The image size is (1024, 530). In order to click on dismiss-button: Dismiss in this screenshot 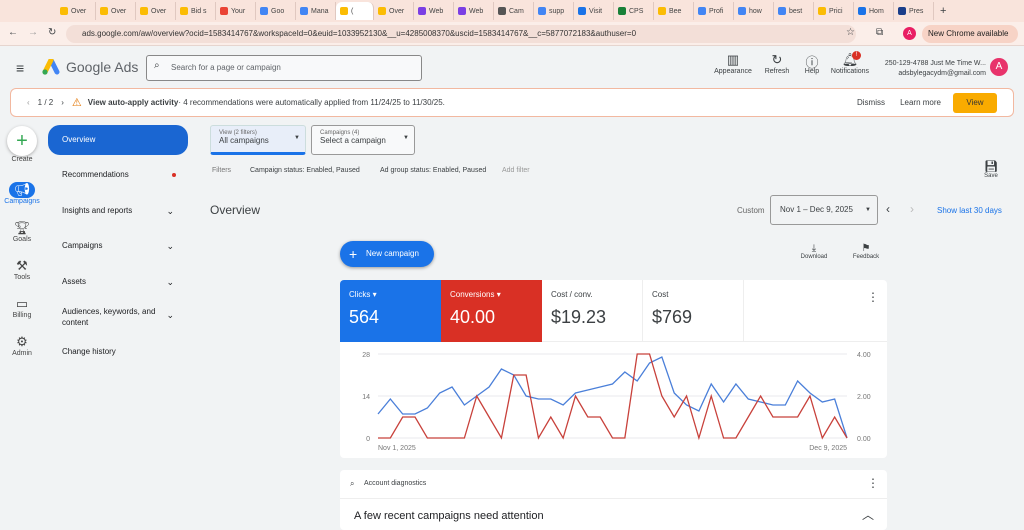, I will do `click(871, 102)`.